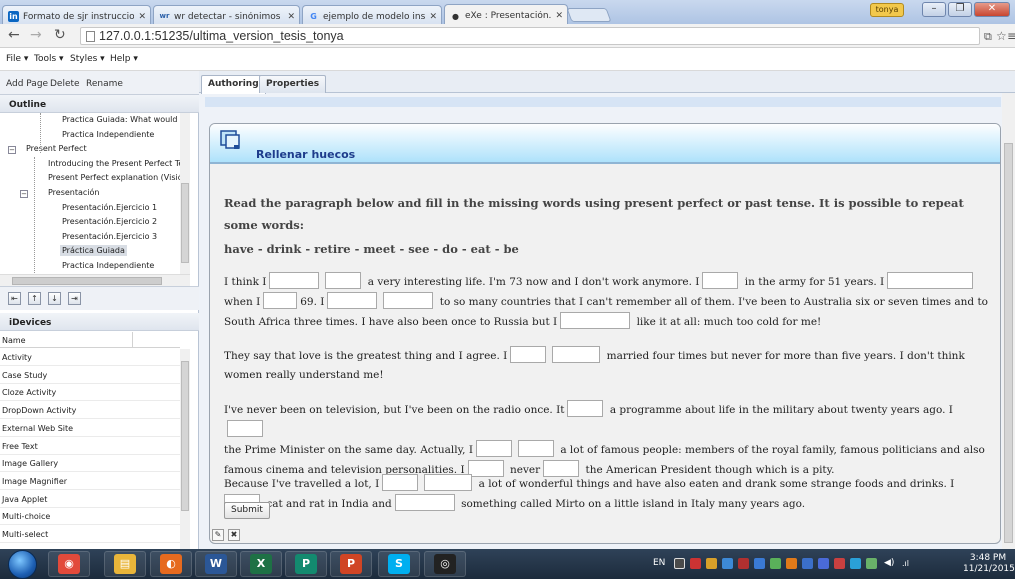 The height and width of the screenshot is (579, 1015). I want to click on idevice-item: External Web Site, so click(90, 428).